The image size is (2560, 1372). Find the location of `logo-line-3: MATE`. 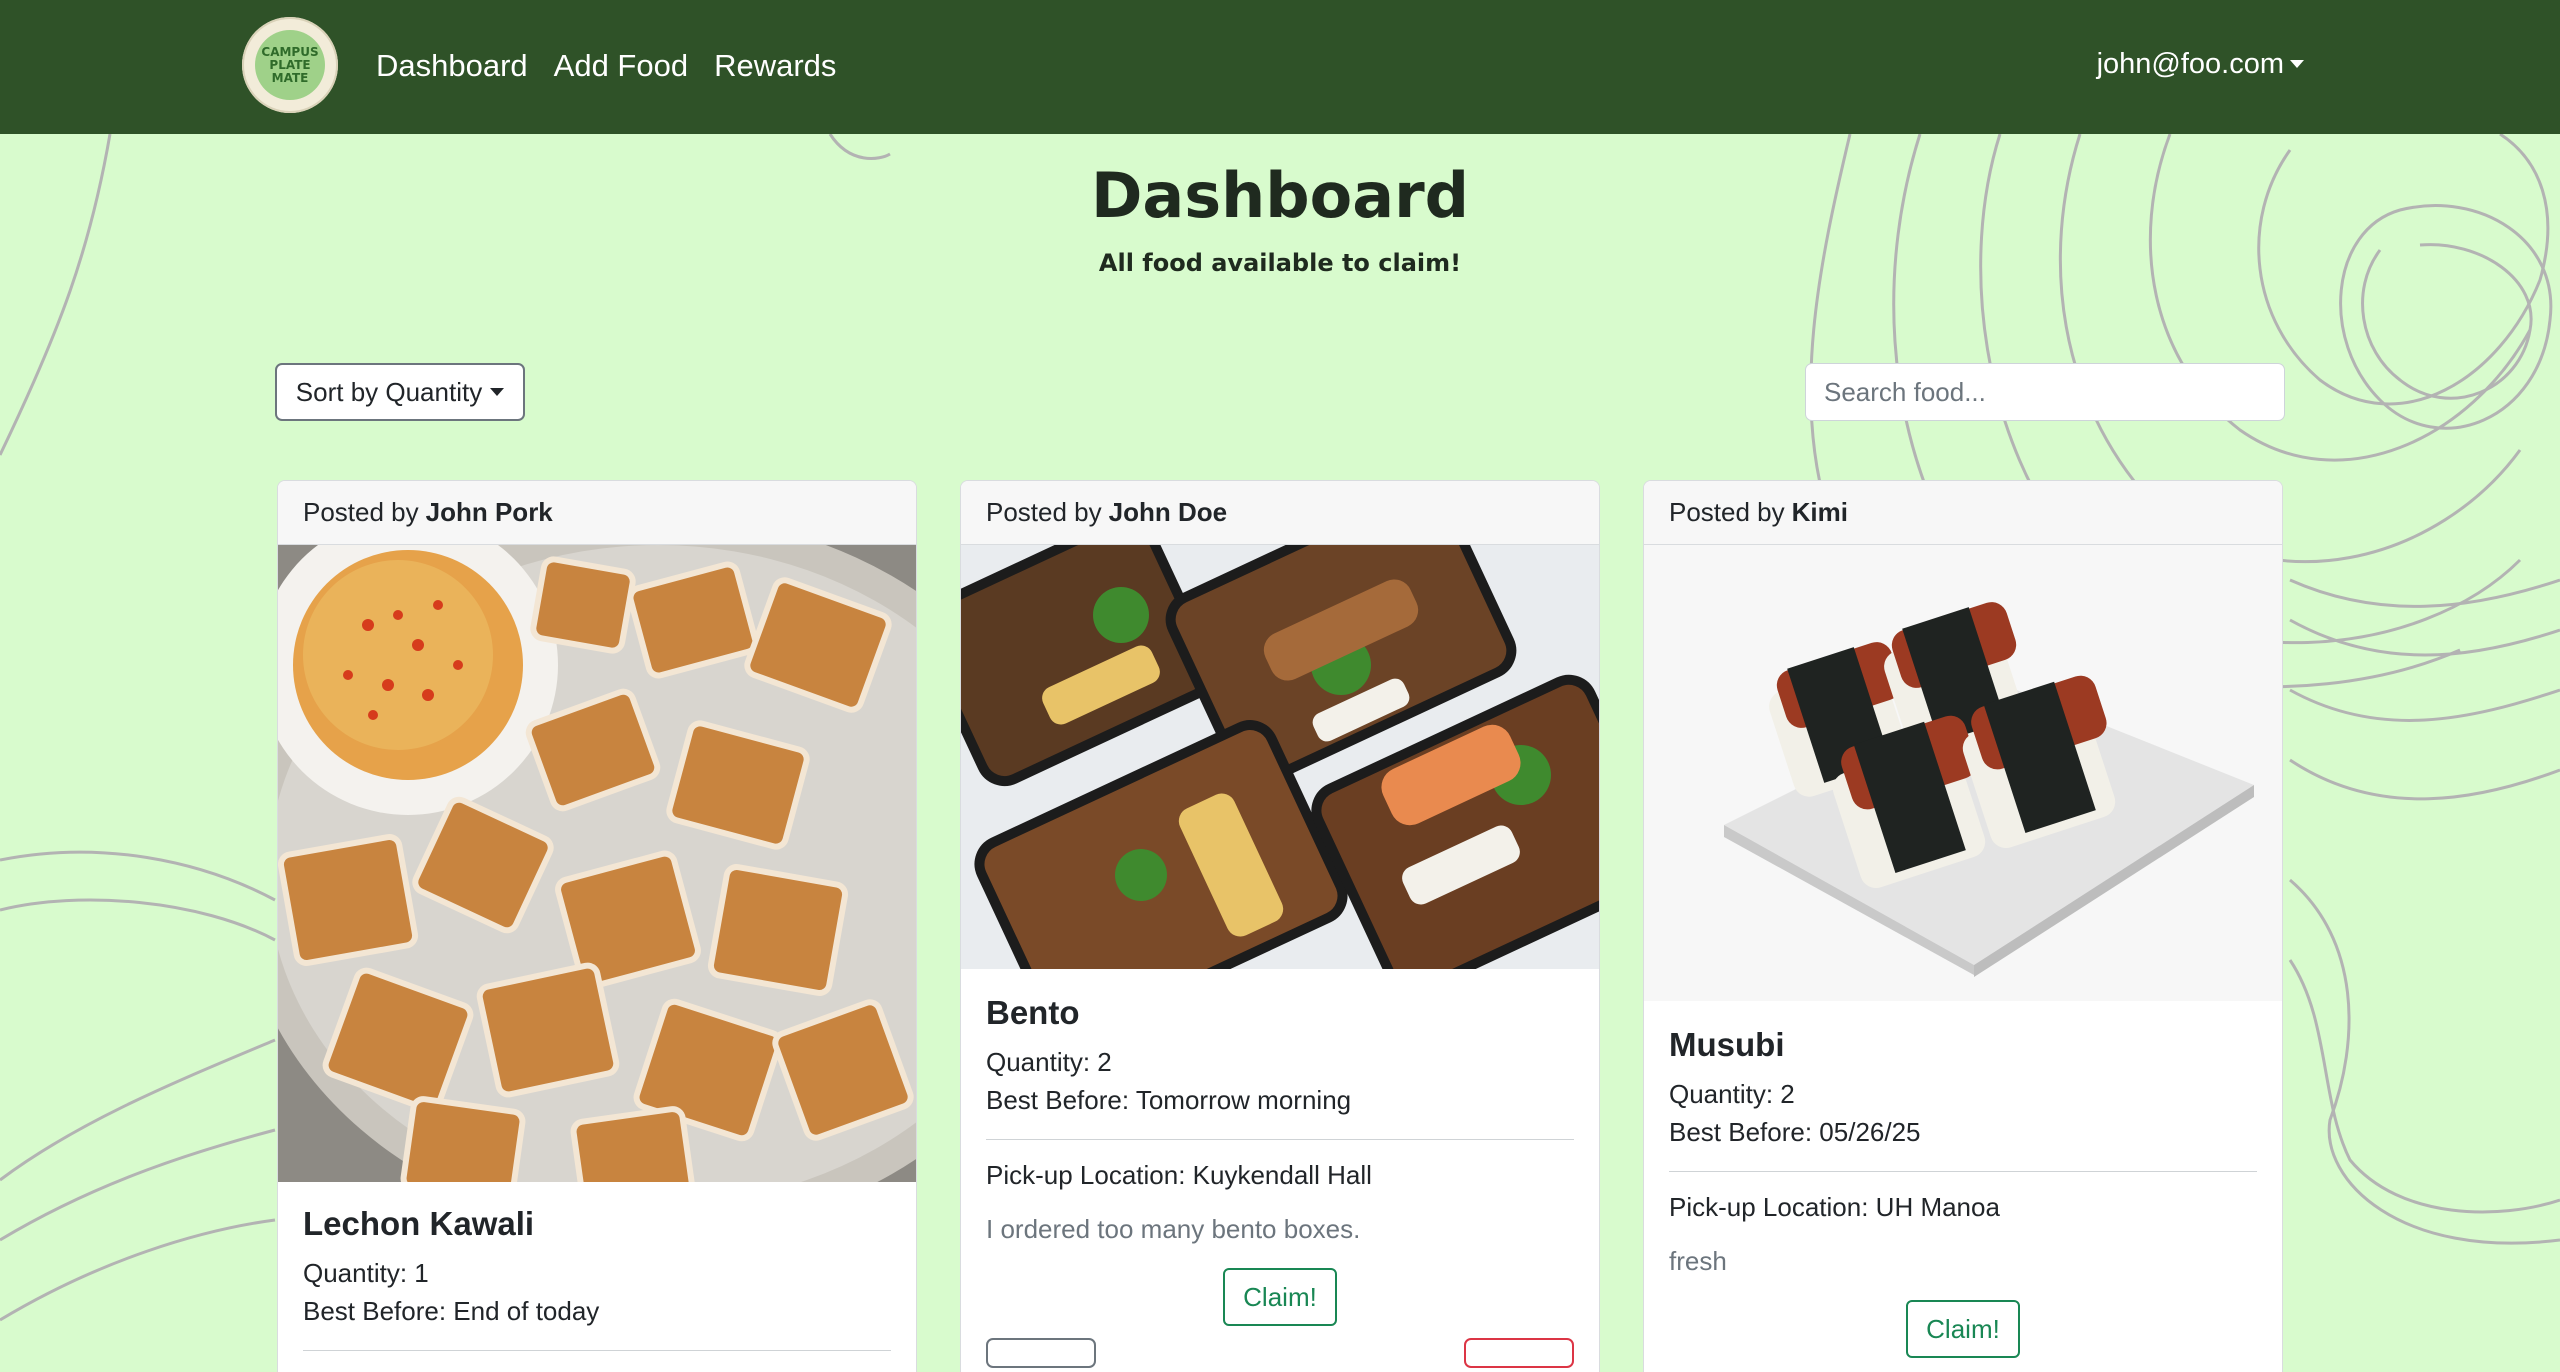

logo-line-3: MATE is located at coordinates (290, 77).